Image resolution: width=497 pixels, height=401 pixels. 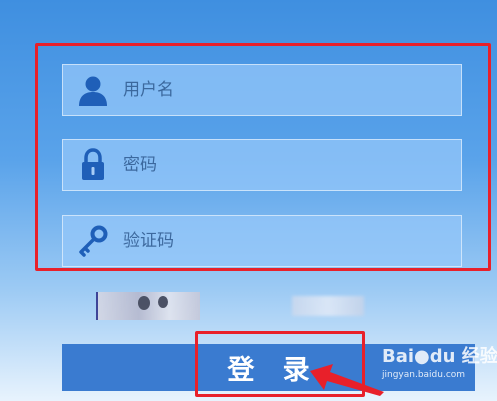 What do you see at coordinates (283, 165) in the screenshot?
I see `password-input` at bounding box center [283, 165].